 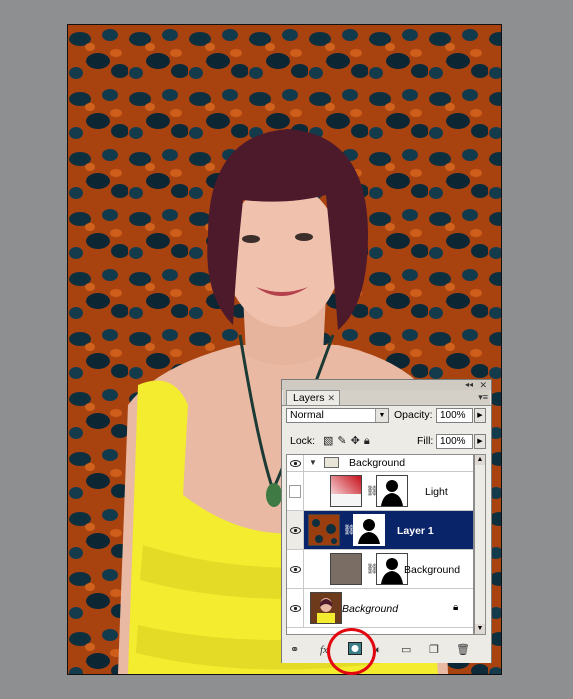 I want to click on layer-row-layer-1: ⛓ Layer 1, so click(x=380, y=530).